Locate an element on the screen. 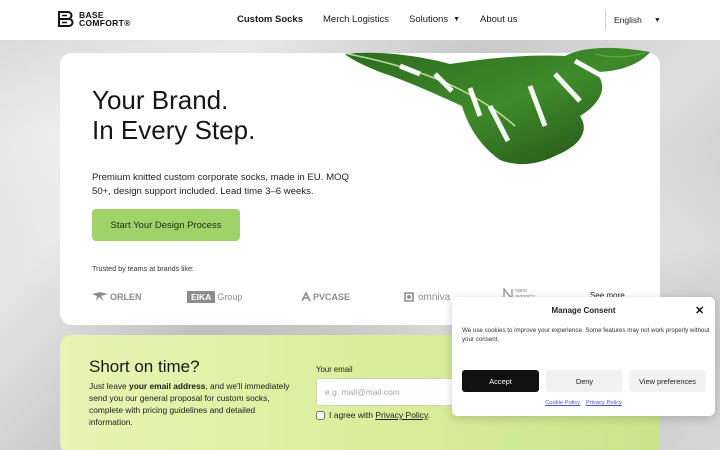 This screenshot has width=720, height=450. logo-line-2: COMFORT® is located at coordinates (105, 23).